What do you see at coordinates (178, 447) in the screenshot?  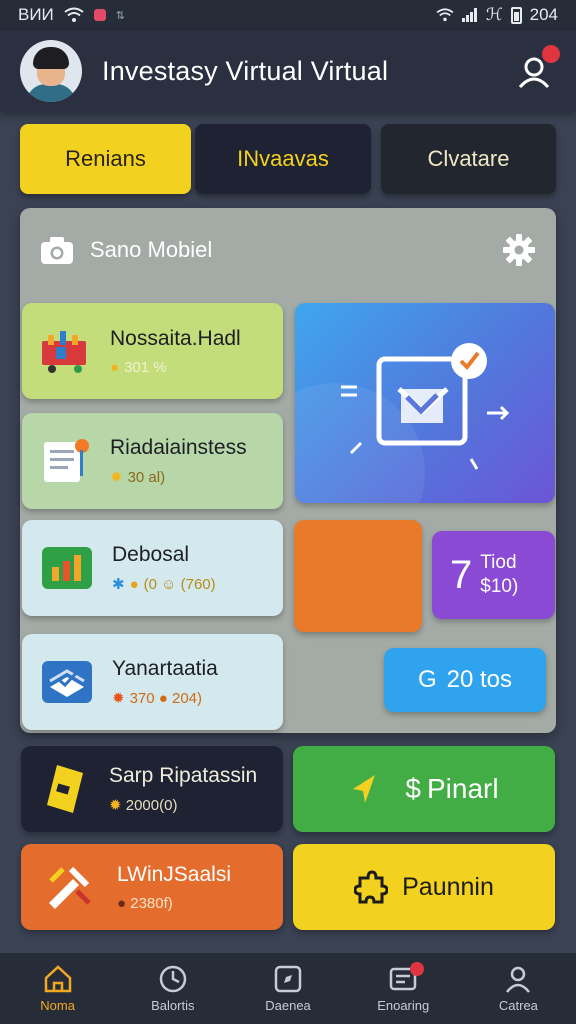 I see `list-item-name: Riadaiainstess` at bounding box center [178, 447].